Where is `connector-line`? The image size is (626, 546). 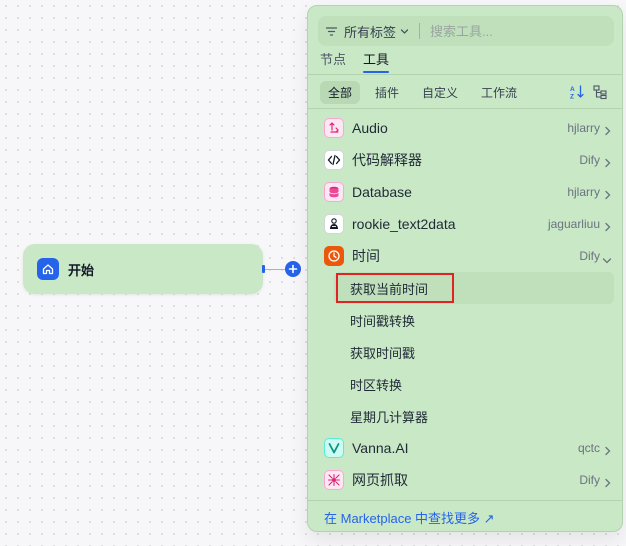 connector-line is located at coordinates (275, 269).